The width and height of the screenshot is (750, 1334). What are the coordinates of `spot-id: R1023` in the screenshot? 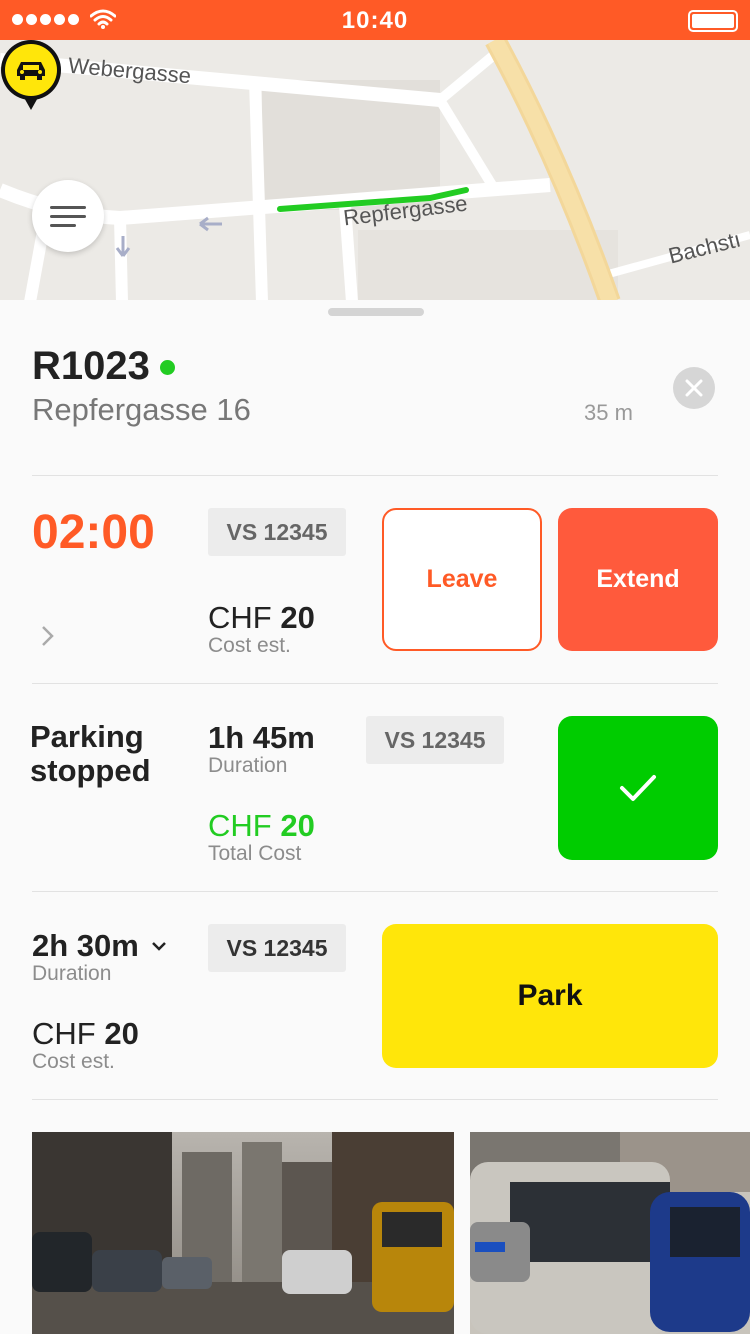 It's located at (91, 366).